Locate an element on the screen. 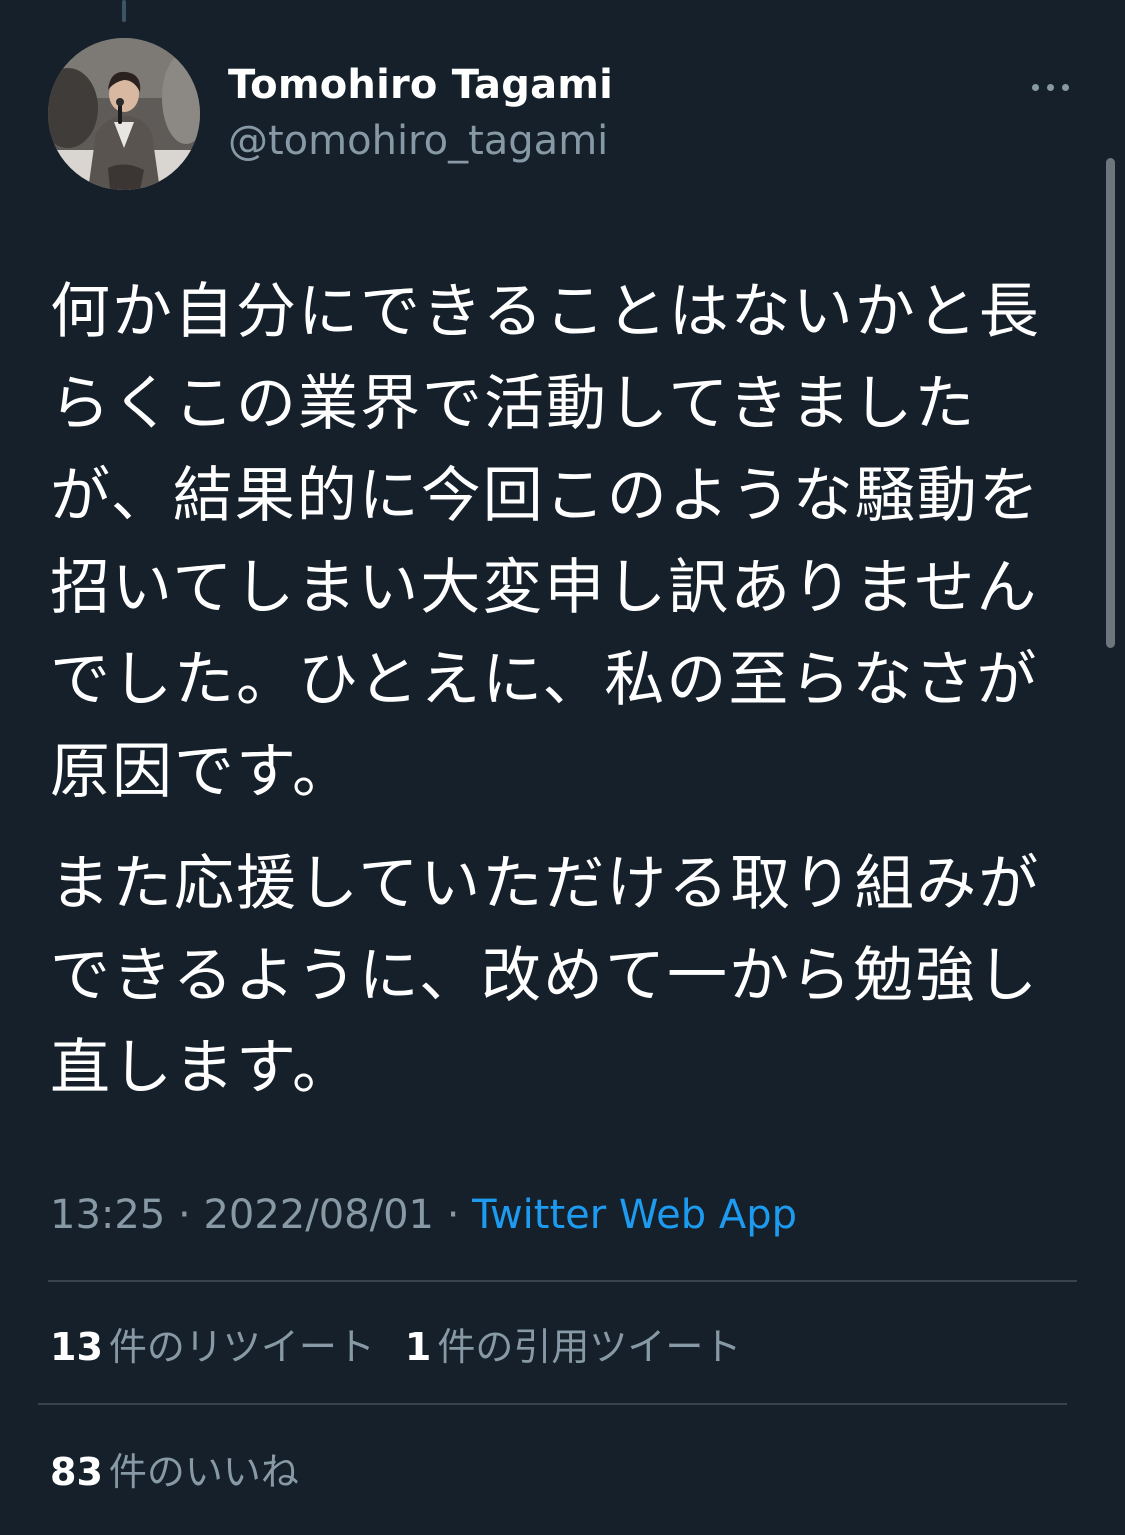 This screenshot has width=1125, height=1535. likes-stats-row: 83 件のいいね is located at coordinates (189, 1468).